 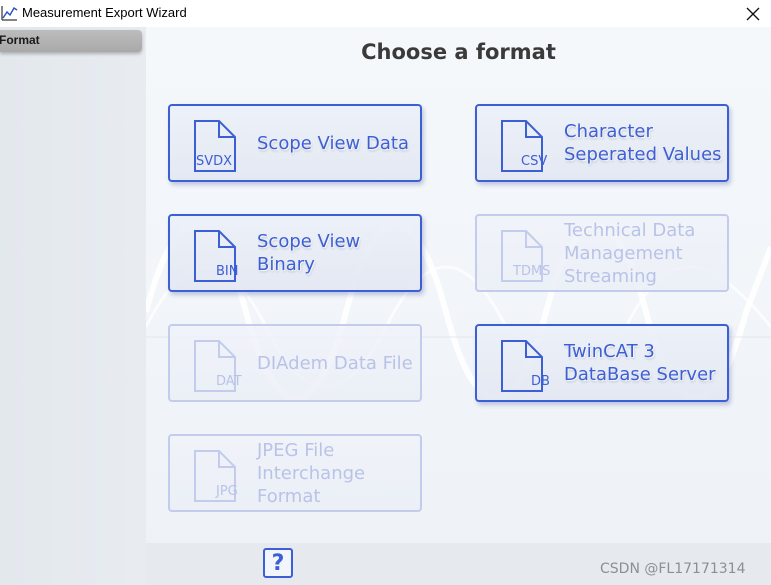 I want to click on format-jpg-button: JPG JPEG File Interchange Format, so click(x=295, y=473).